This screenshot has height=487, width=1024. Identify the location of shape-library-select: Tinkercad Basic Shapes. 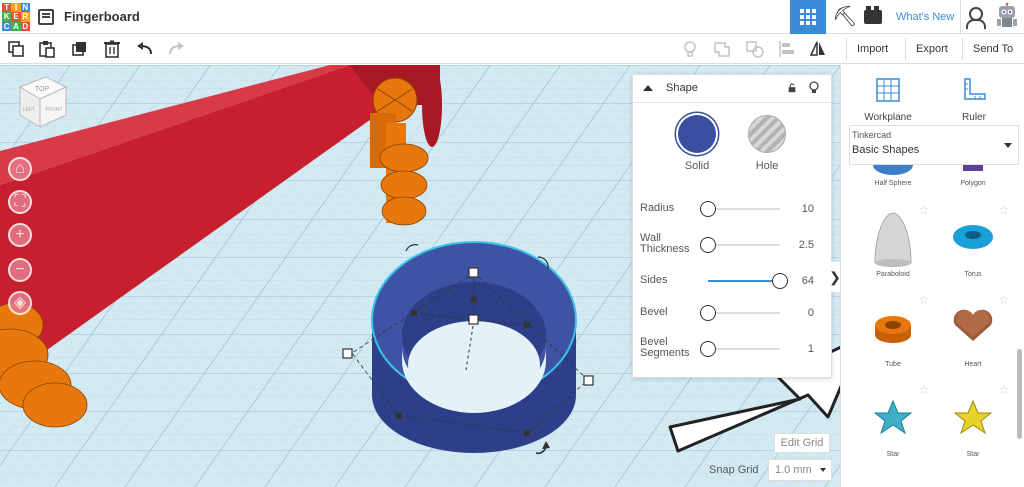
(934, 145).